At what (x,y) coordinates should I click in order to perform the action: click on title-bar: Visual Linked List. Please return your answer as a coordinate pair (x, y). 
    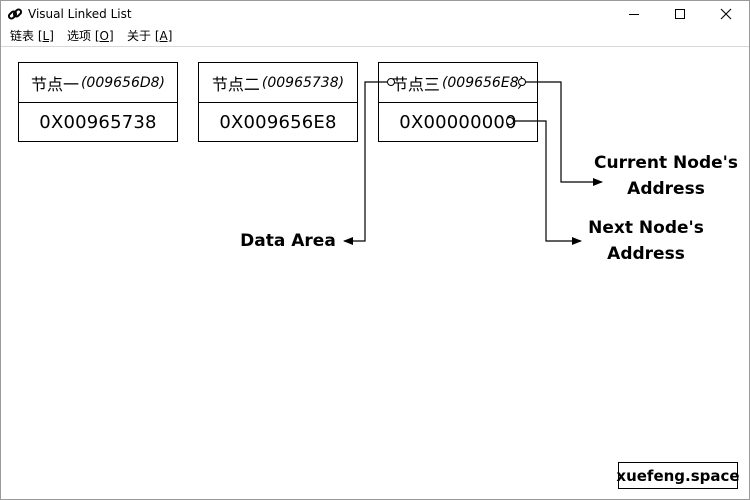
    Looking at the image, I should click on (375, 14).